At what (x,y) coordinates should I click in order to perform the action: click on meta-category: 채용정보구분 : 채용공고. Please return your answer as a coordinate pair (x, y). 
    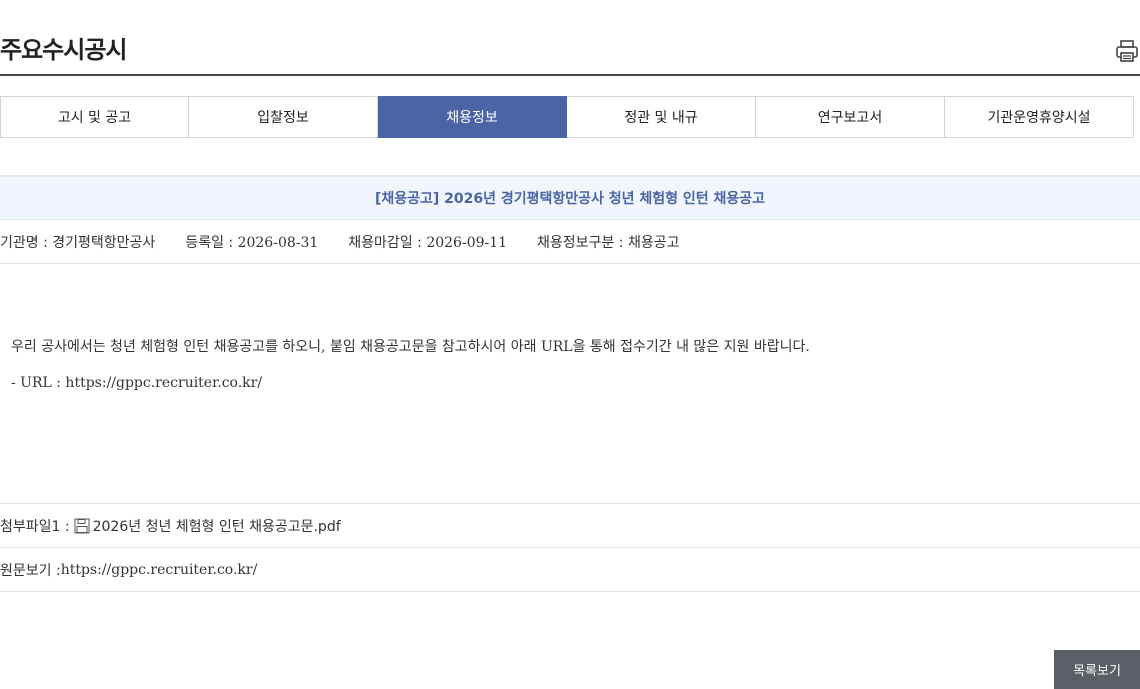
    Looking at the image, I should click on (608, 242).